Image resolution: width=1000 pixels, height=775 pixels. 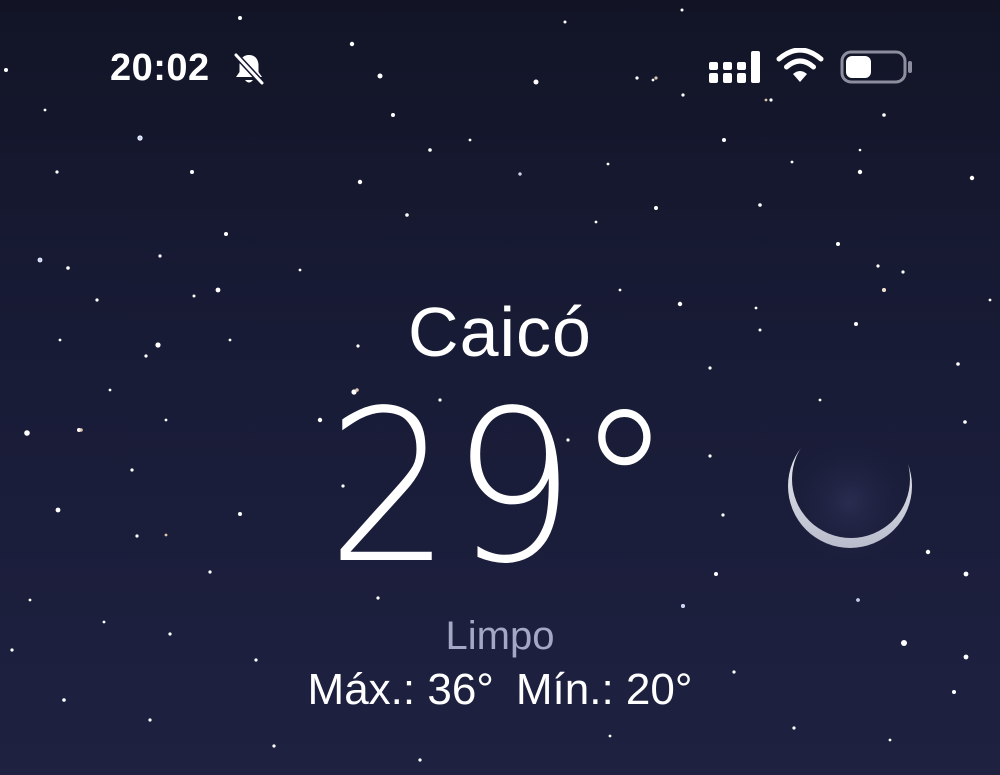 I want to click on temperature-value: 29°, so click(x=500, y=487).